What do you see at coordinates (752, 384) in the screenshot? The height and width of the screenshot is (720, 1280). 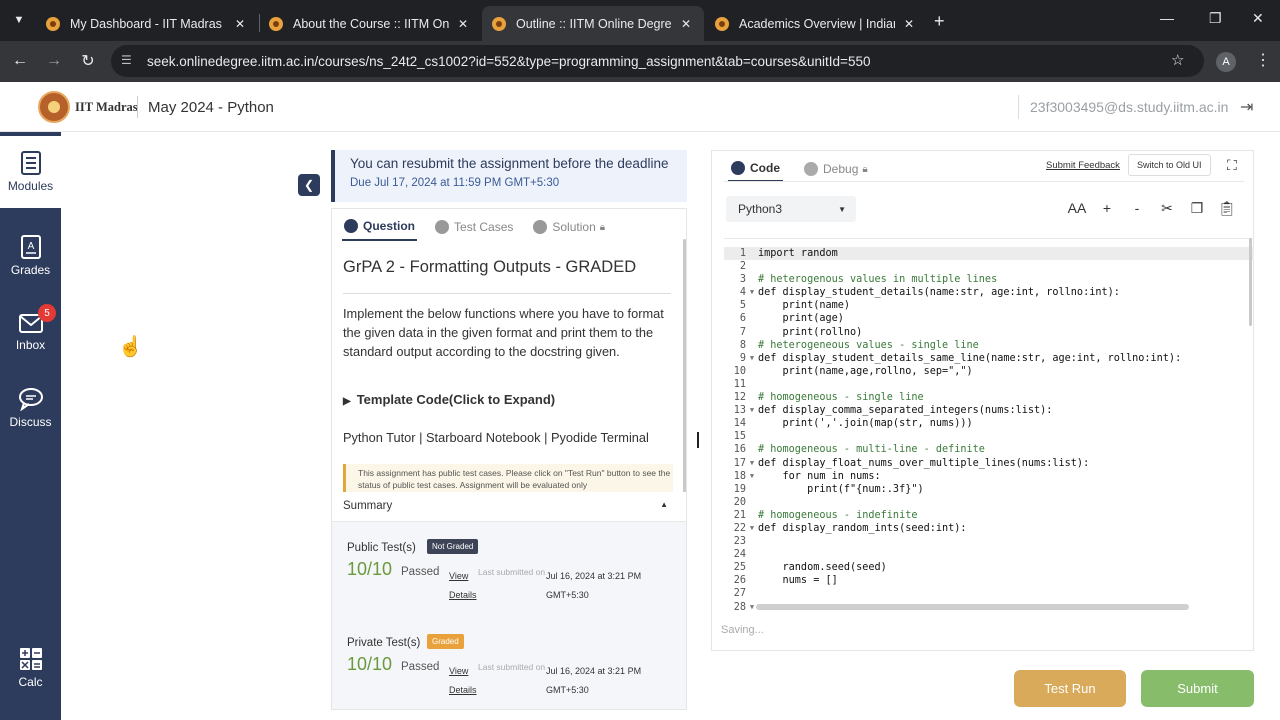 I see `gutter-space` at bounding box center [752, 384].